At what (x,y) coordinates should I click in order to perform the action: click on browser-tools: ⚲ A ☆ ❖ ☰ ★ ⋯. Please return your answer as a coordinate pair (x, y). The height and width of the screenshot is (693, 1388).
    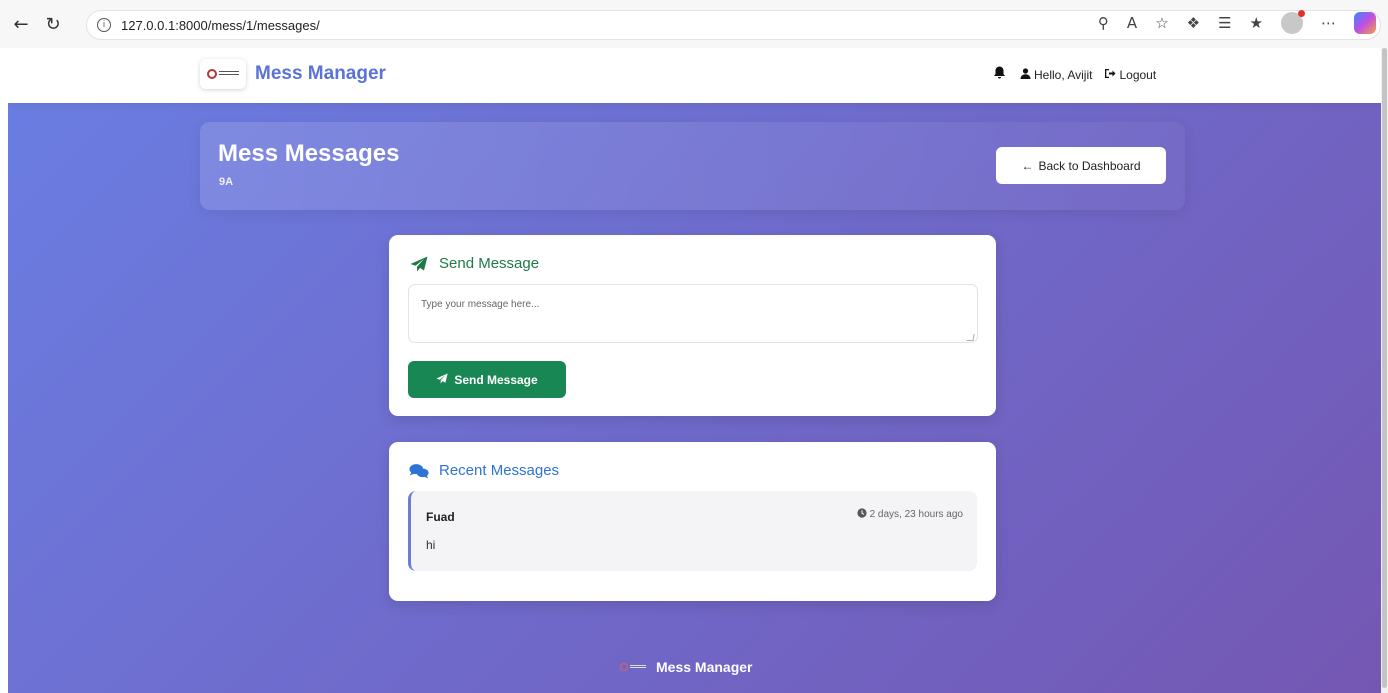
    Looking at the image, I should click on (1237, 22).